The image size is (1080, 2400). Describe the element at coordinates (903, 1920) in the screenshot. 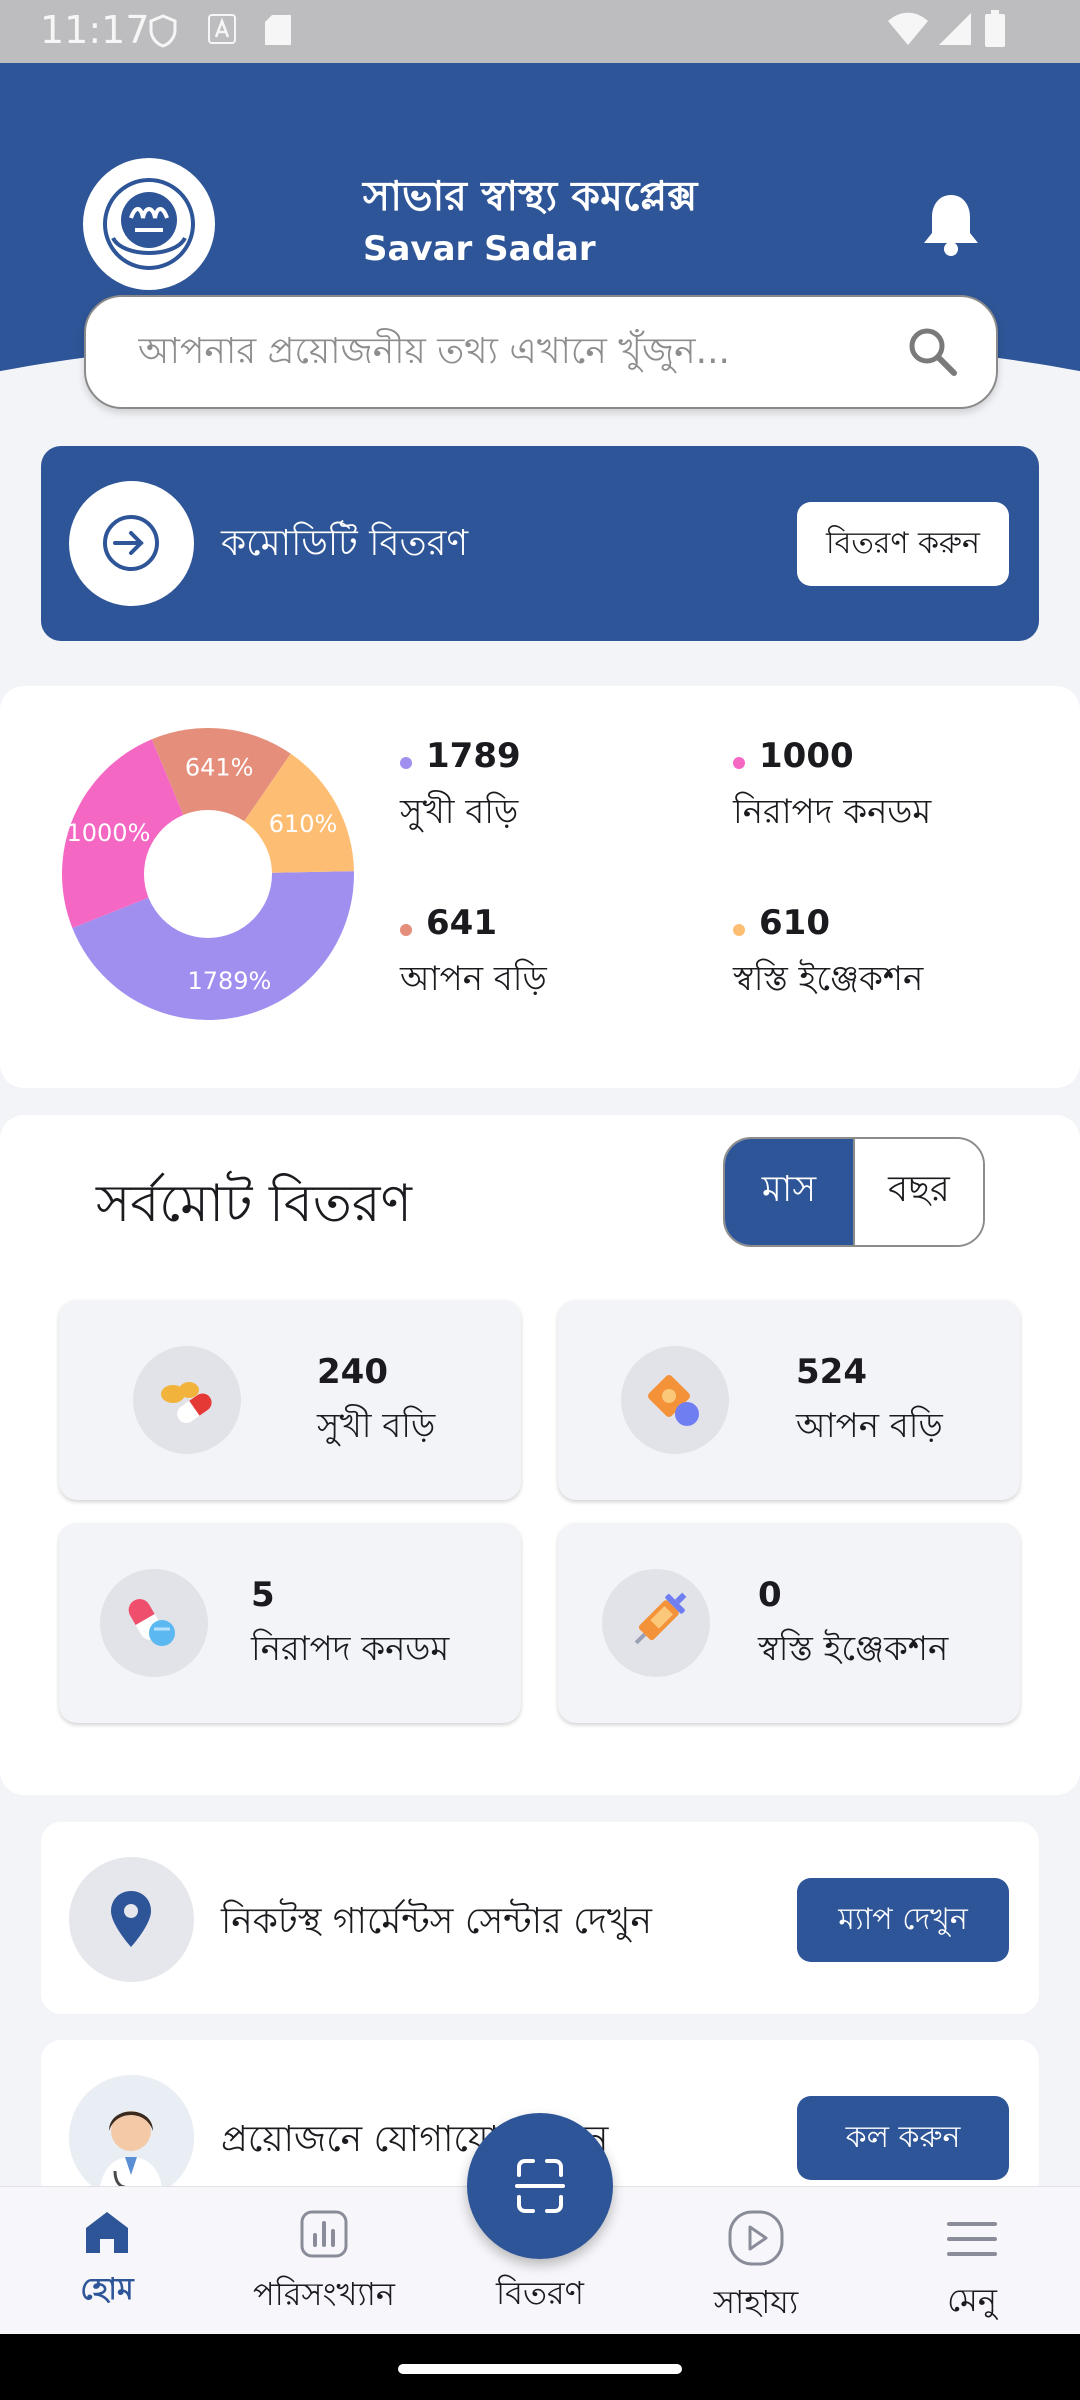

I see `view-map-button: ম্যাপ দেখুন` at that location.